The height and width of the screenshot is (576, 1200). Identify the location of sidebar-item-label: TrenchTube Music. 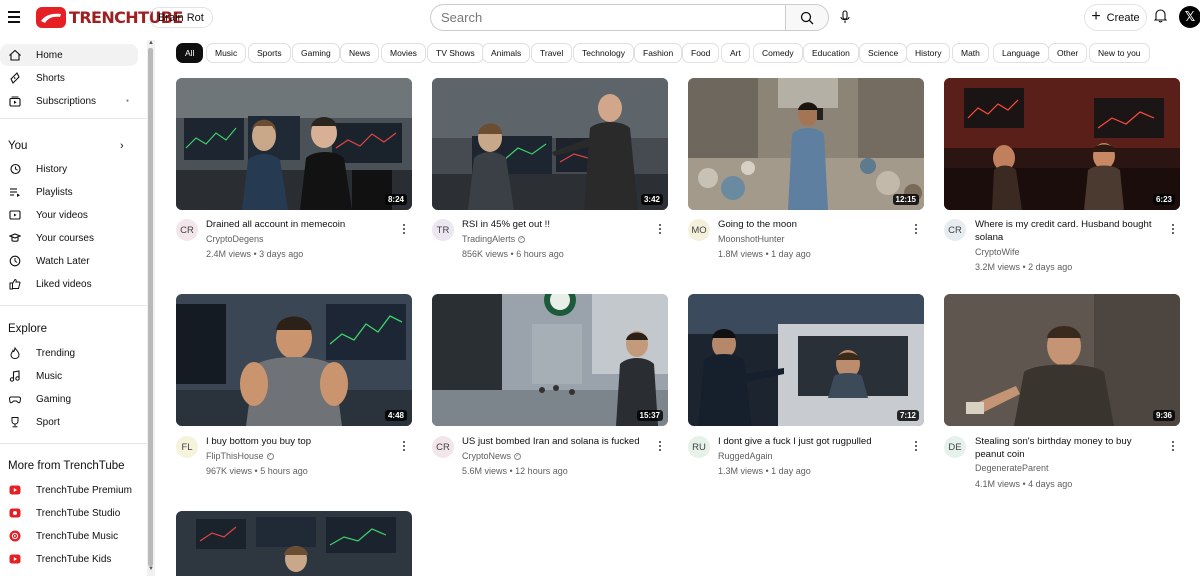
(77, 536).